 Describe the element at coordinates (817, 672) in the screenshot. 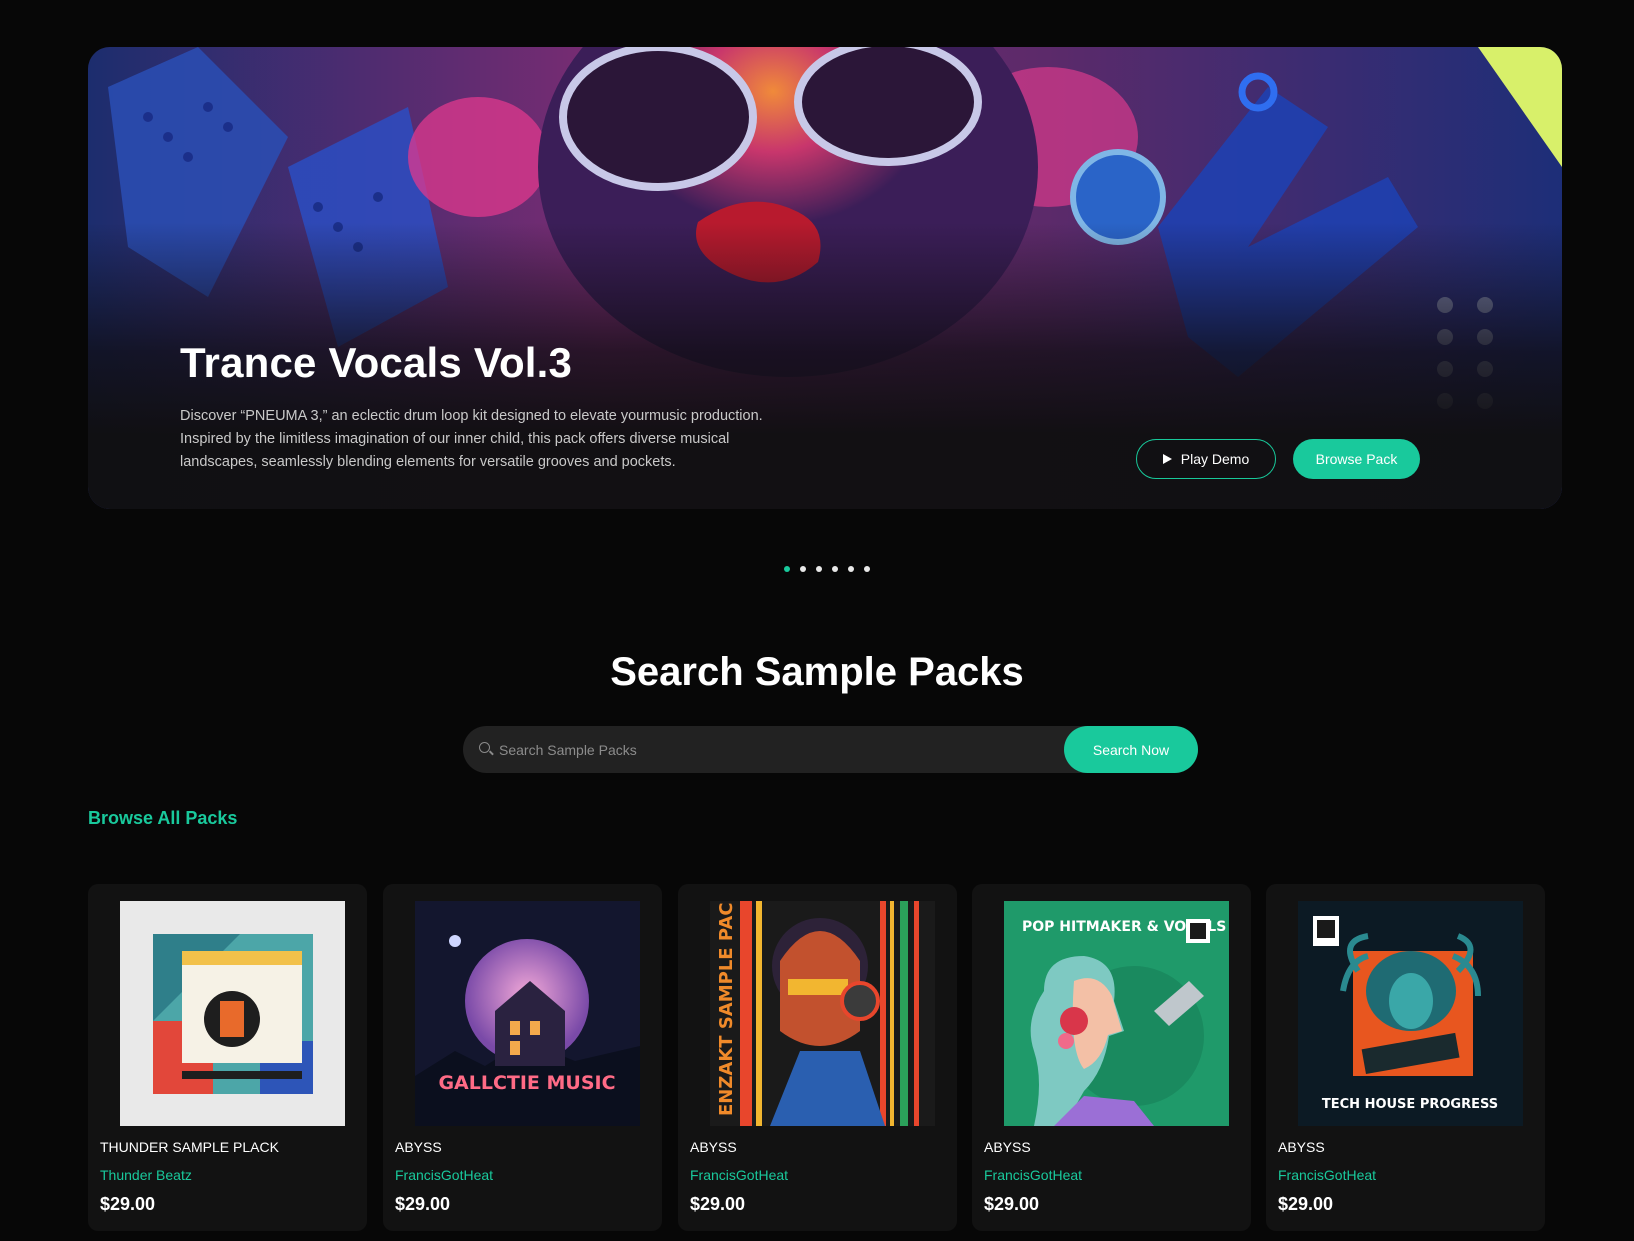

I see `search-section-title: Search Sample Packs` at that location.